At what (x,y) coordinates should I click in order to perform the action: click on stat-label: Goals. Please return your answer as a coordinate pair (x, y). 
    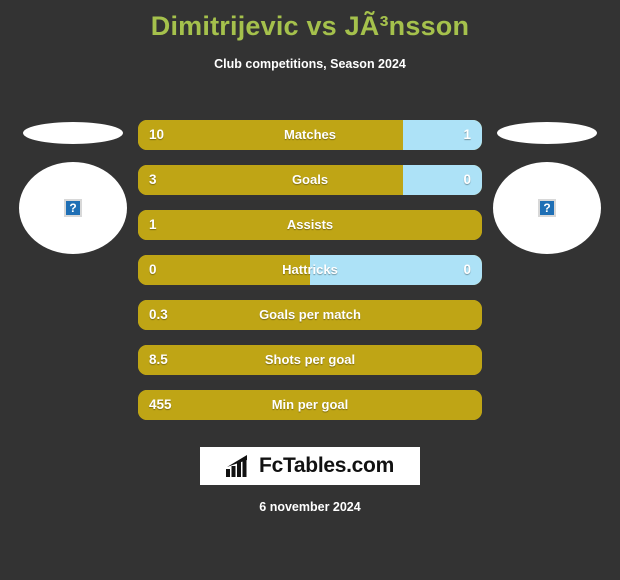
    Looking at the image, I should click on (310, 179).